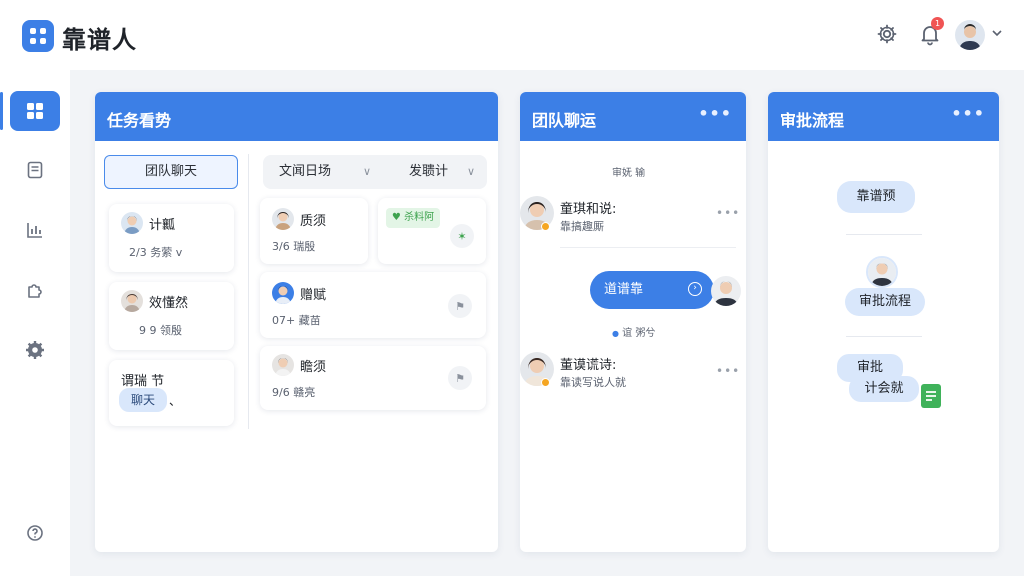 The height and width of the screenshot is (576, 1024). I want to click on message-author: 董谟谎诗:, so click(588, 365).